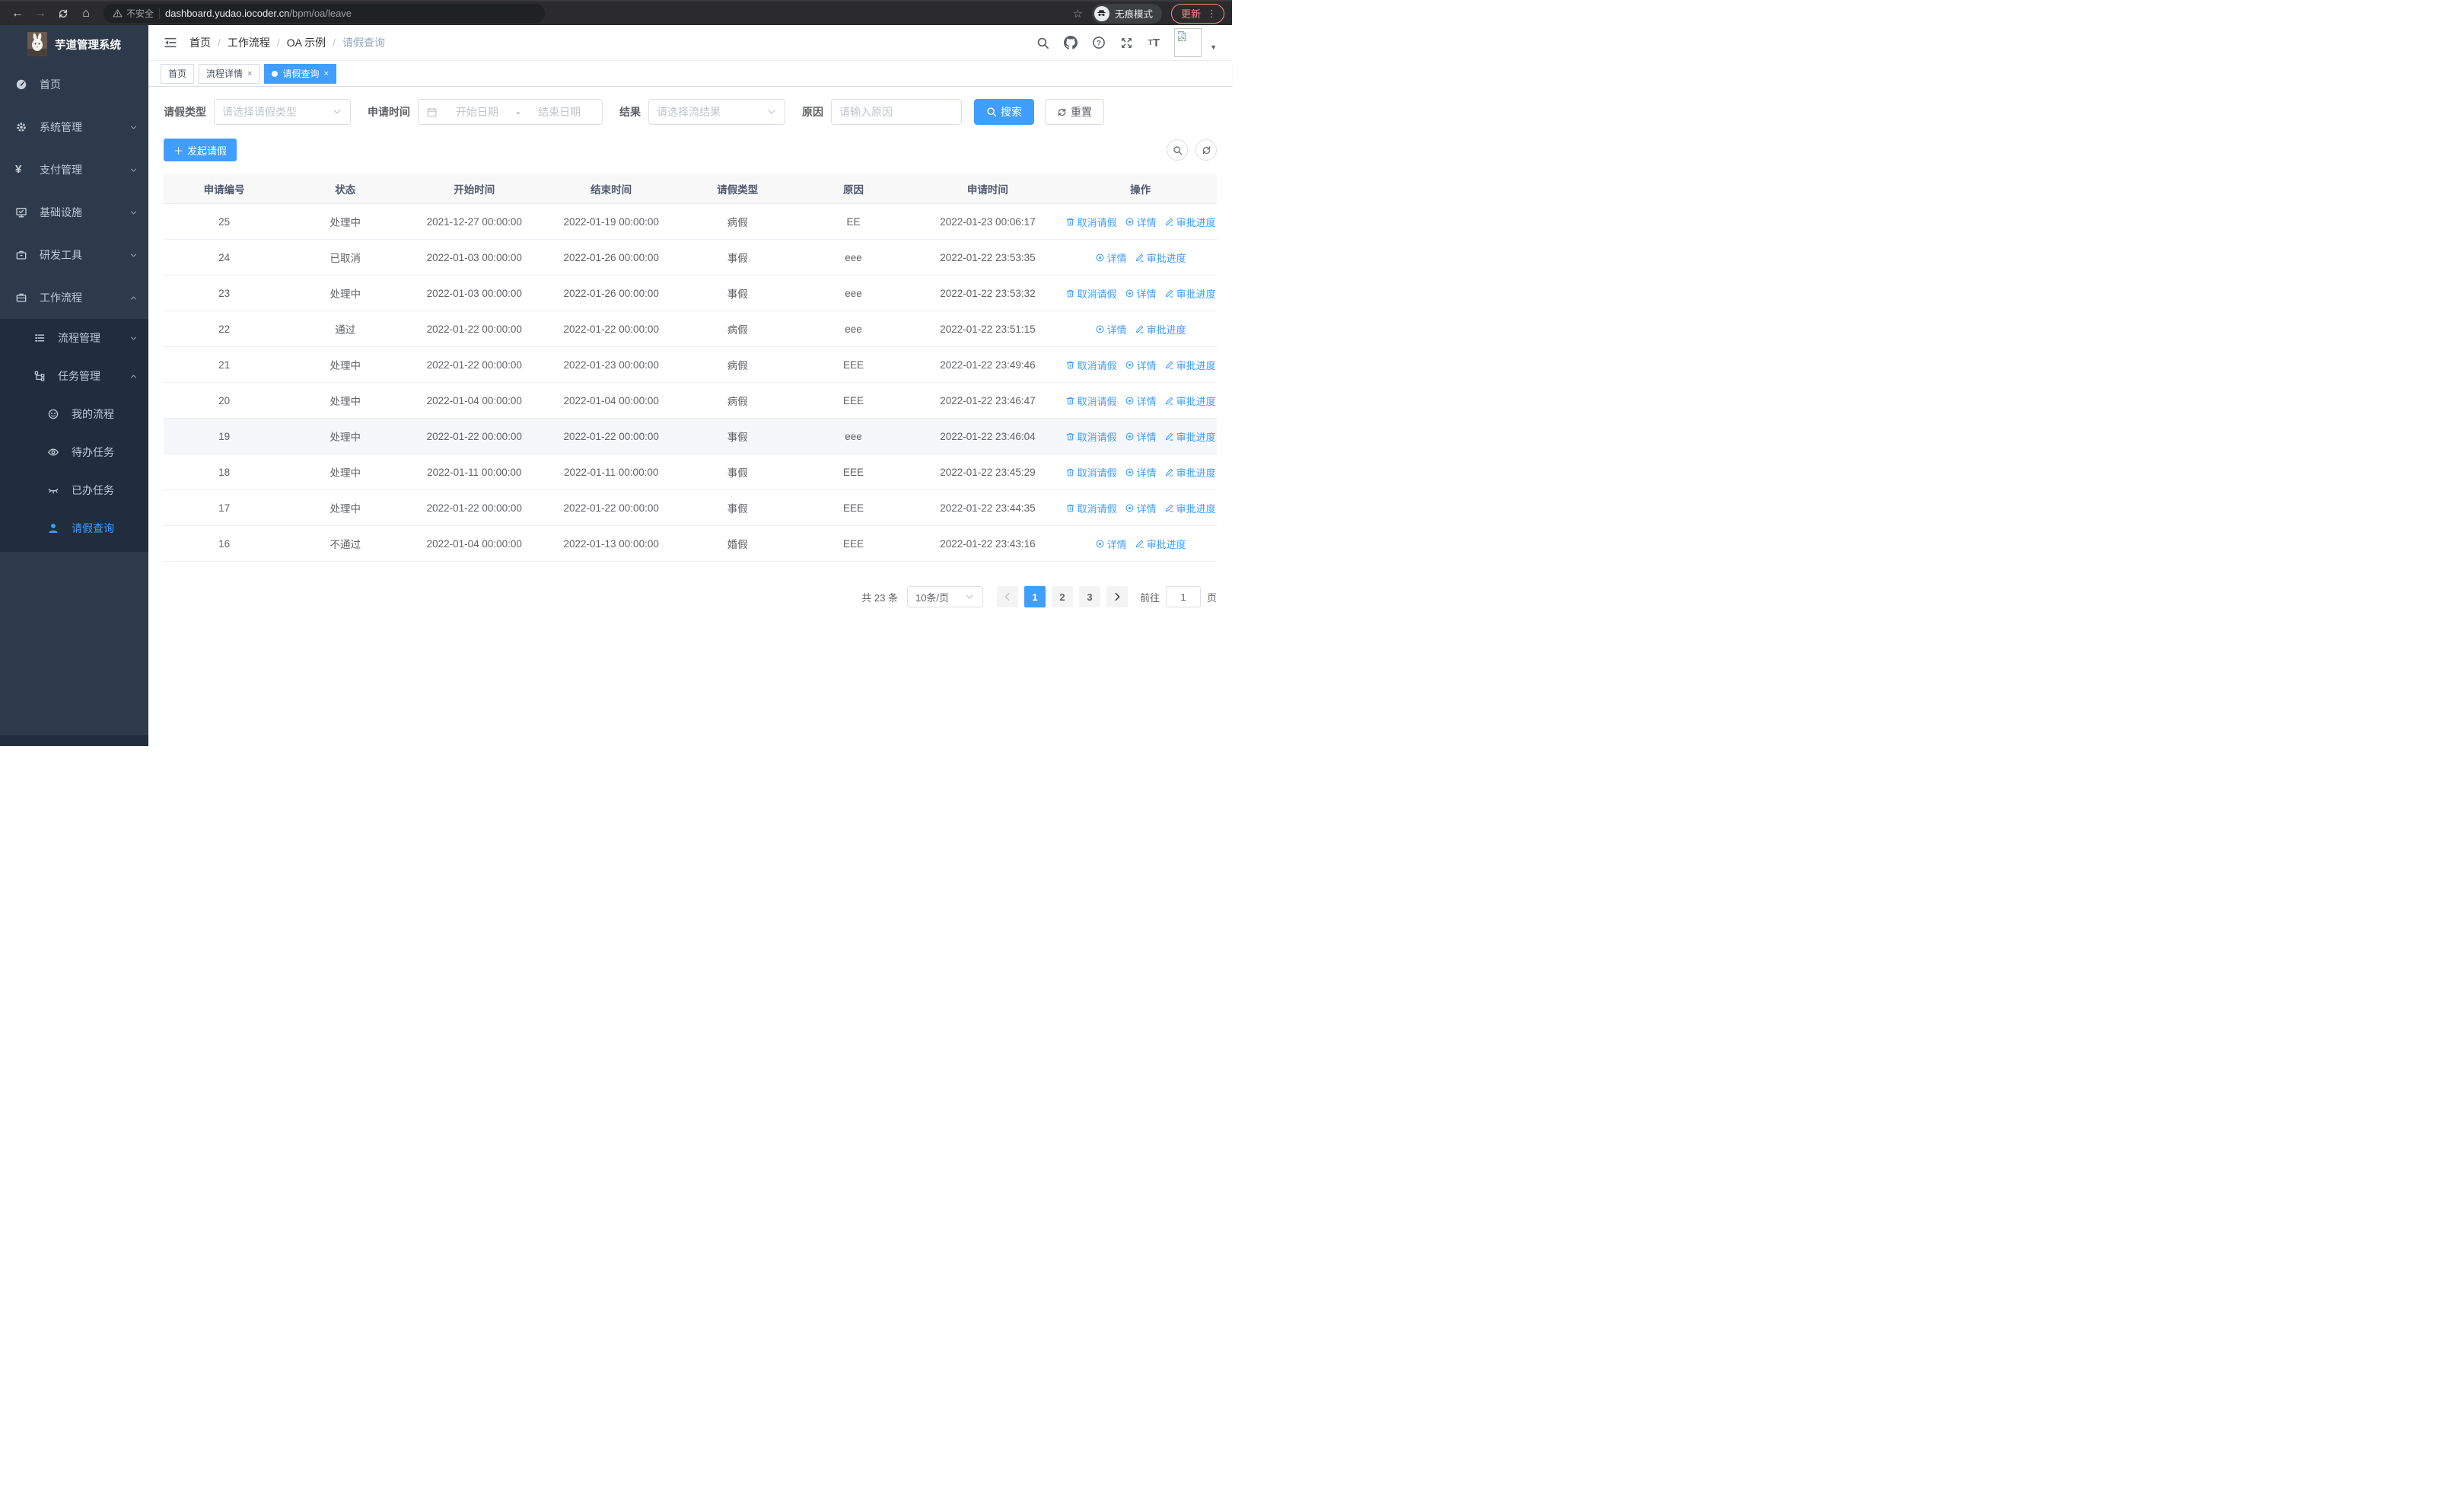 The height and width of the screenshot is (1495, 2464). What do you see at coordinates (74, 255) in the screenshot?
I see `sidebar-item-研发工具: 研发工具` at bounding box center [74, 255].